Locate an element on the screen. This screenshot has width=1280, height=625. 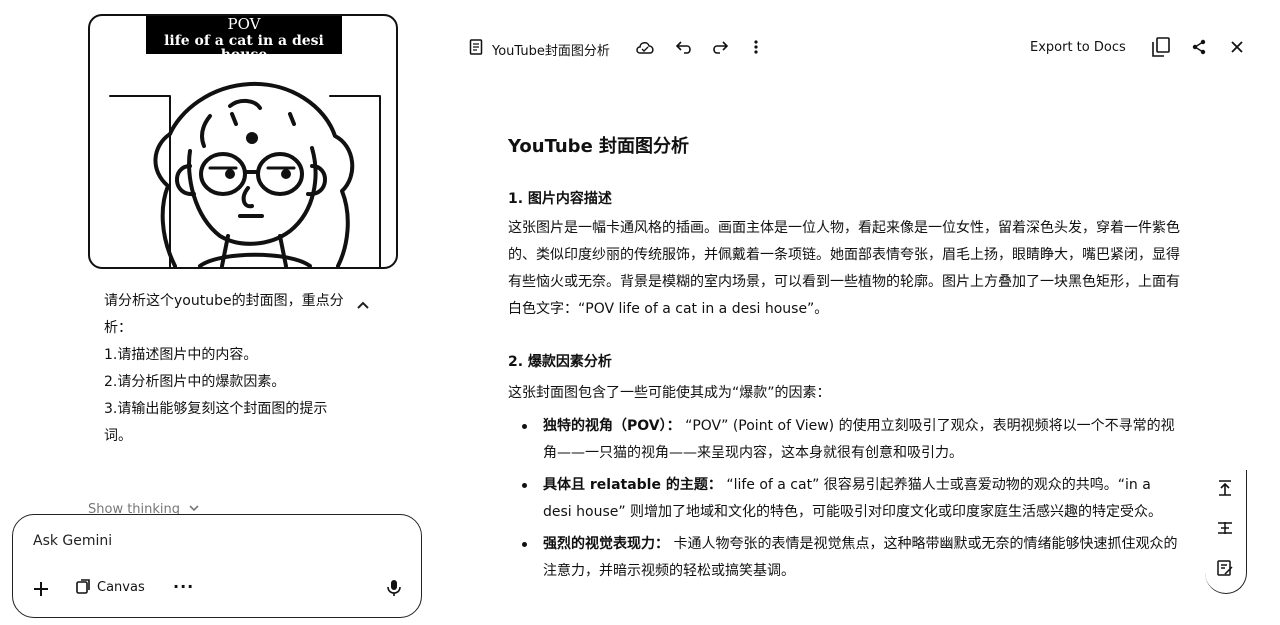
redo-icon is located at coordinates (720, 47).